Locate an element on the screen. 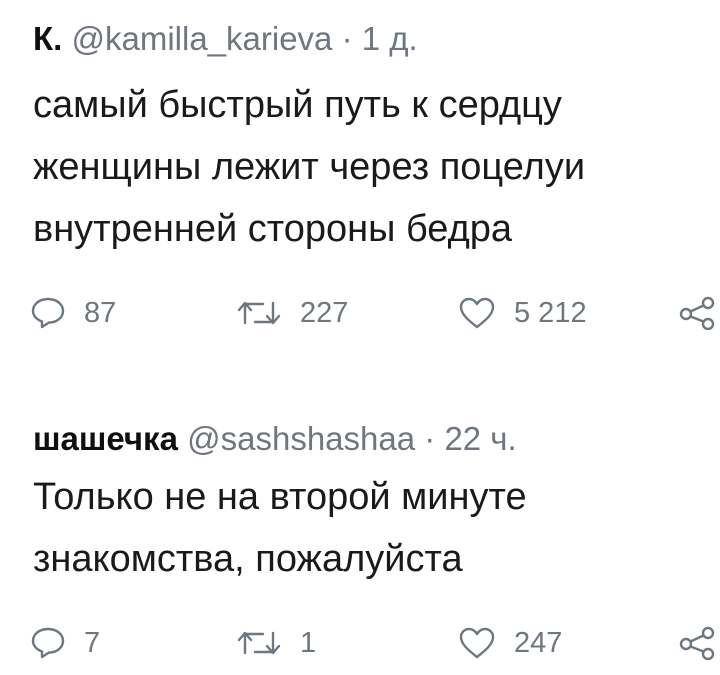 This screenshot has height=675, width=720. author-handle: @kamilla_karieva is located at coordinates (201, 38).